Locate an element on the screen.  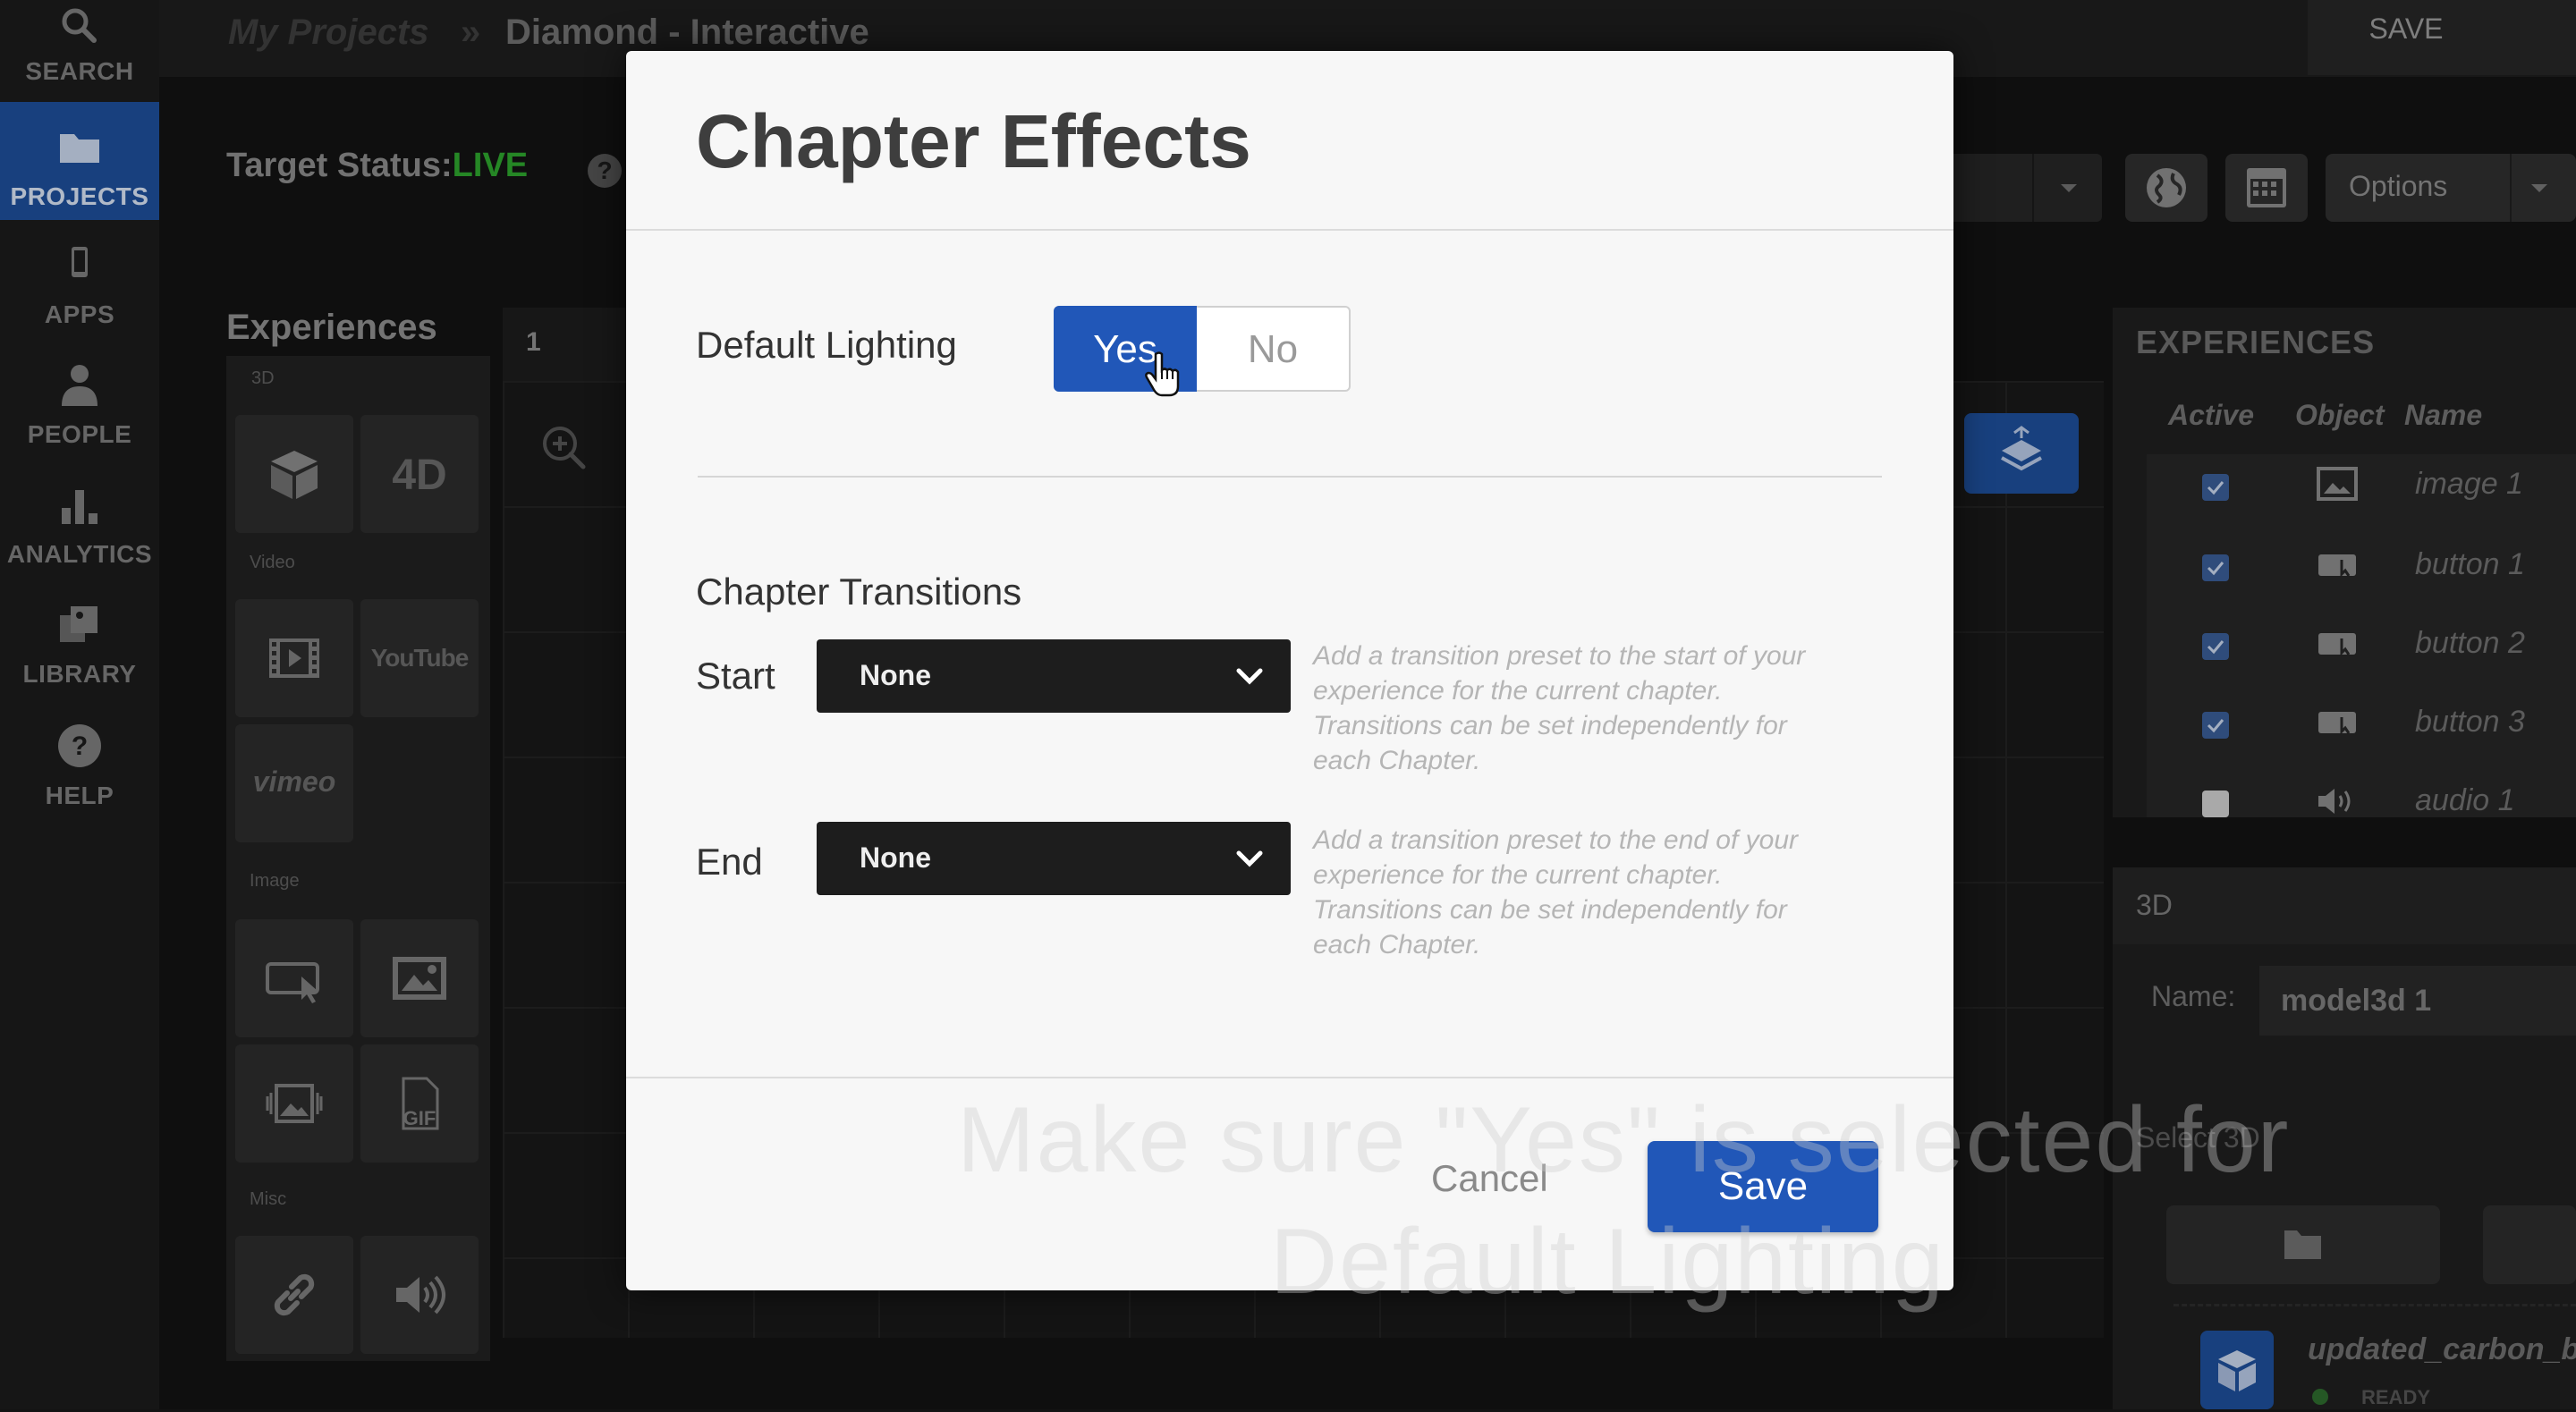
end-transition-select: None is located at coordinates (1054, 858).